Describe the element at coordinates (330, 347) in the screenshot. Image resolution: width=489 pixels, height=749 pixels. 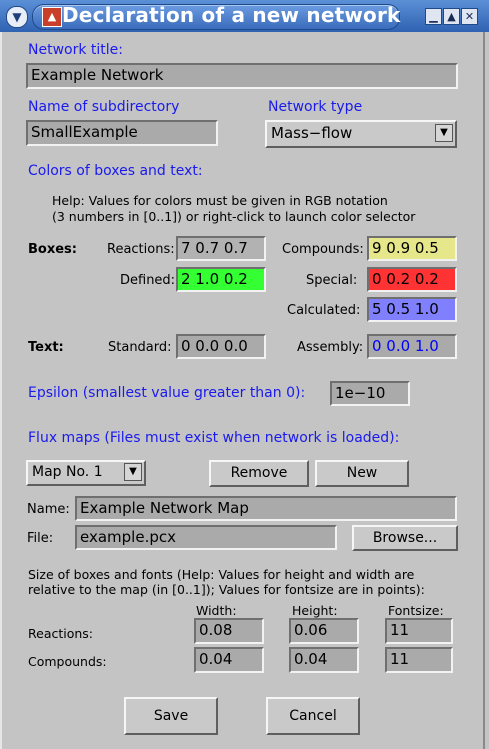
I see `assembly-color-label: Assembly:` at that location.